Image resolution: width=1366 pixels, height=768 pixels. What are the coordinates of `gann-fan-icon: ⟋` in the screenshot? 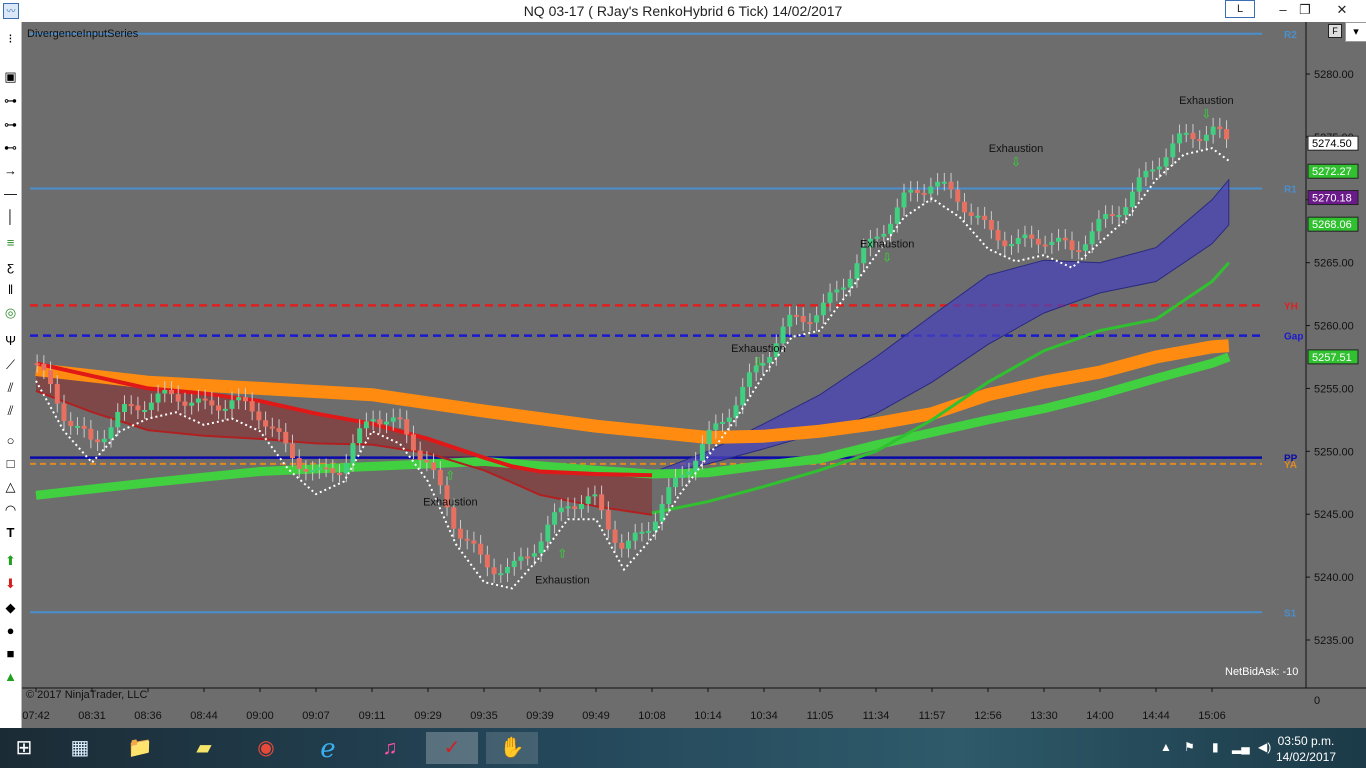 It's located at (10, 364).